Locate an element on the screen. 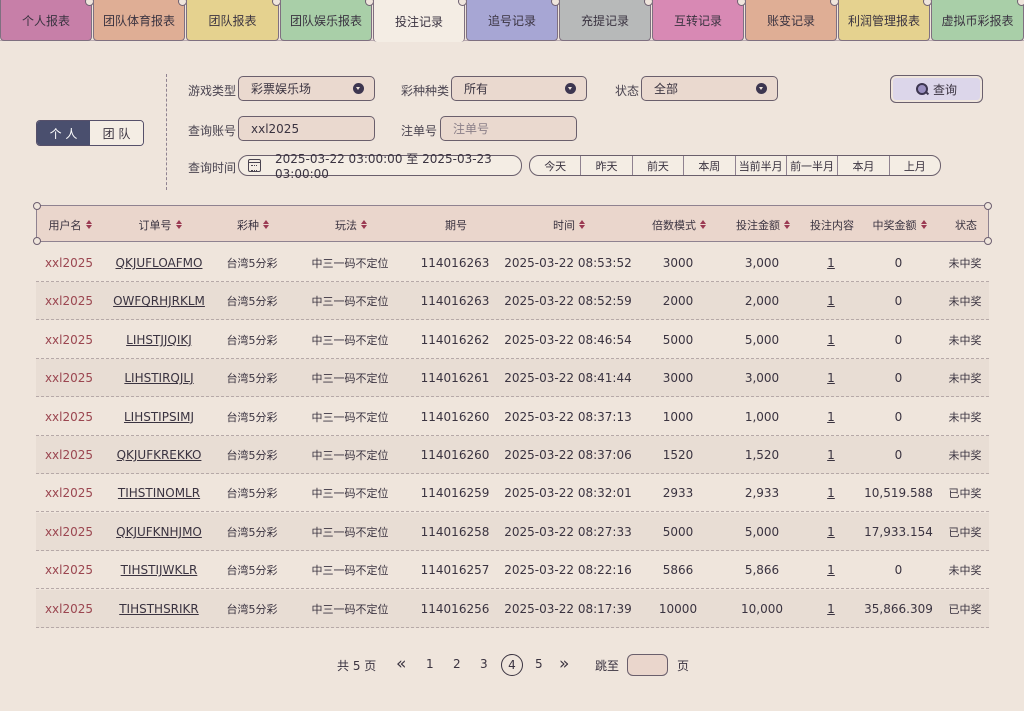 The height and width of the screenshot is (711, 1024). account-input: xxl2025 is located at coordinates (306, 128).